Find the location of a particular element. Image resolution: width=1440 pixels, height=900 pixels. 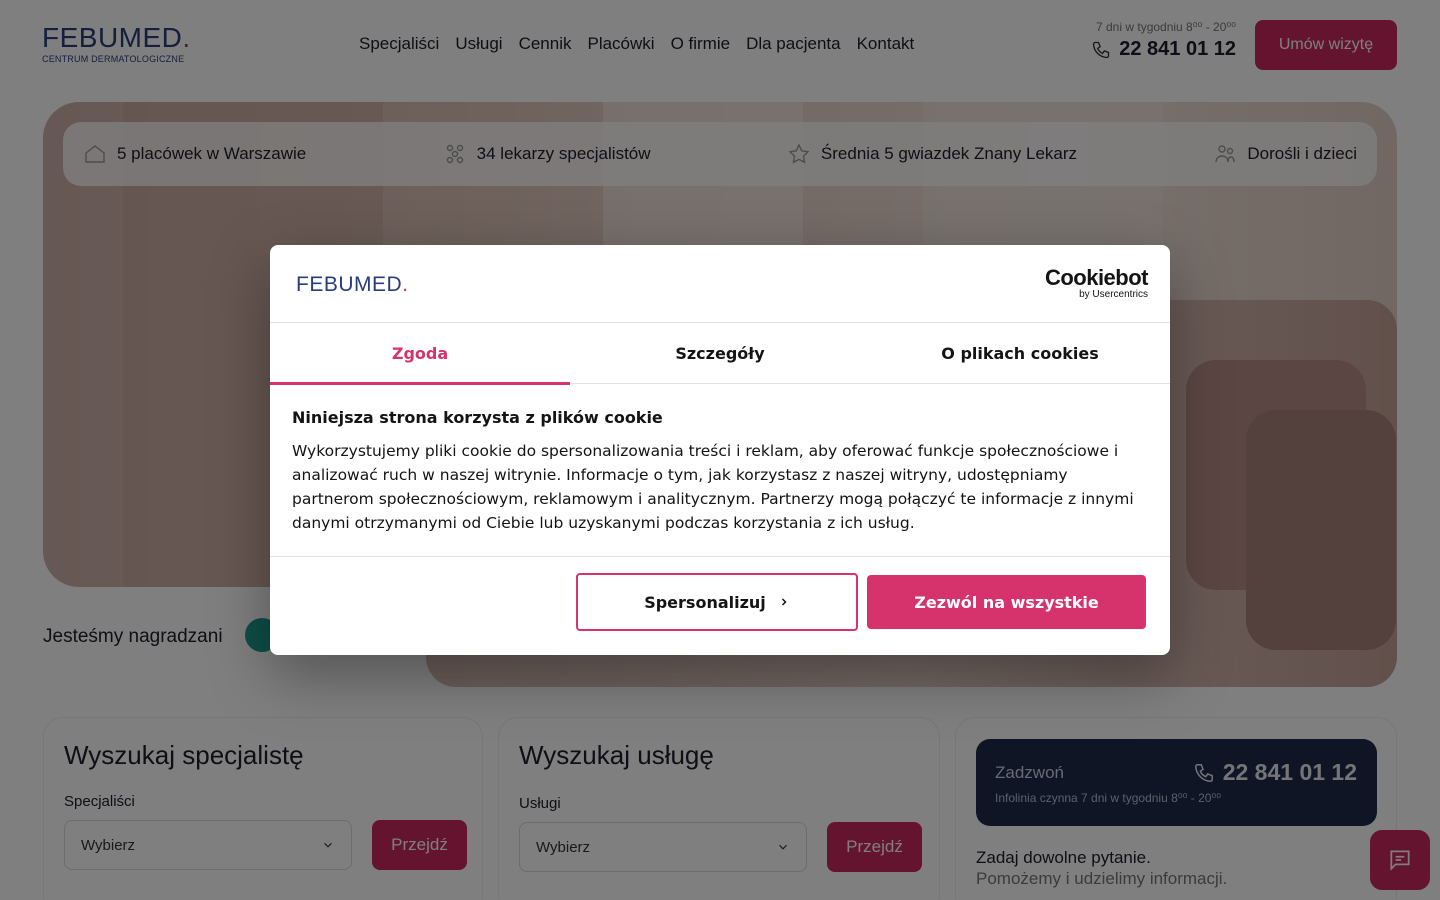

cookie-tabs: Zgoda Szczegóły O plikach cookies is located at coordinates (720, 354).